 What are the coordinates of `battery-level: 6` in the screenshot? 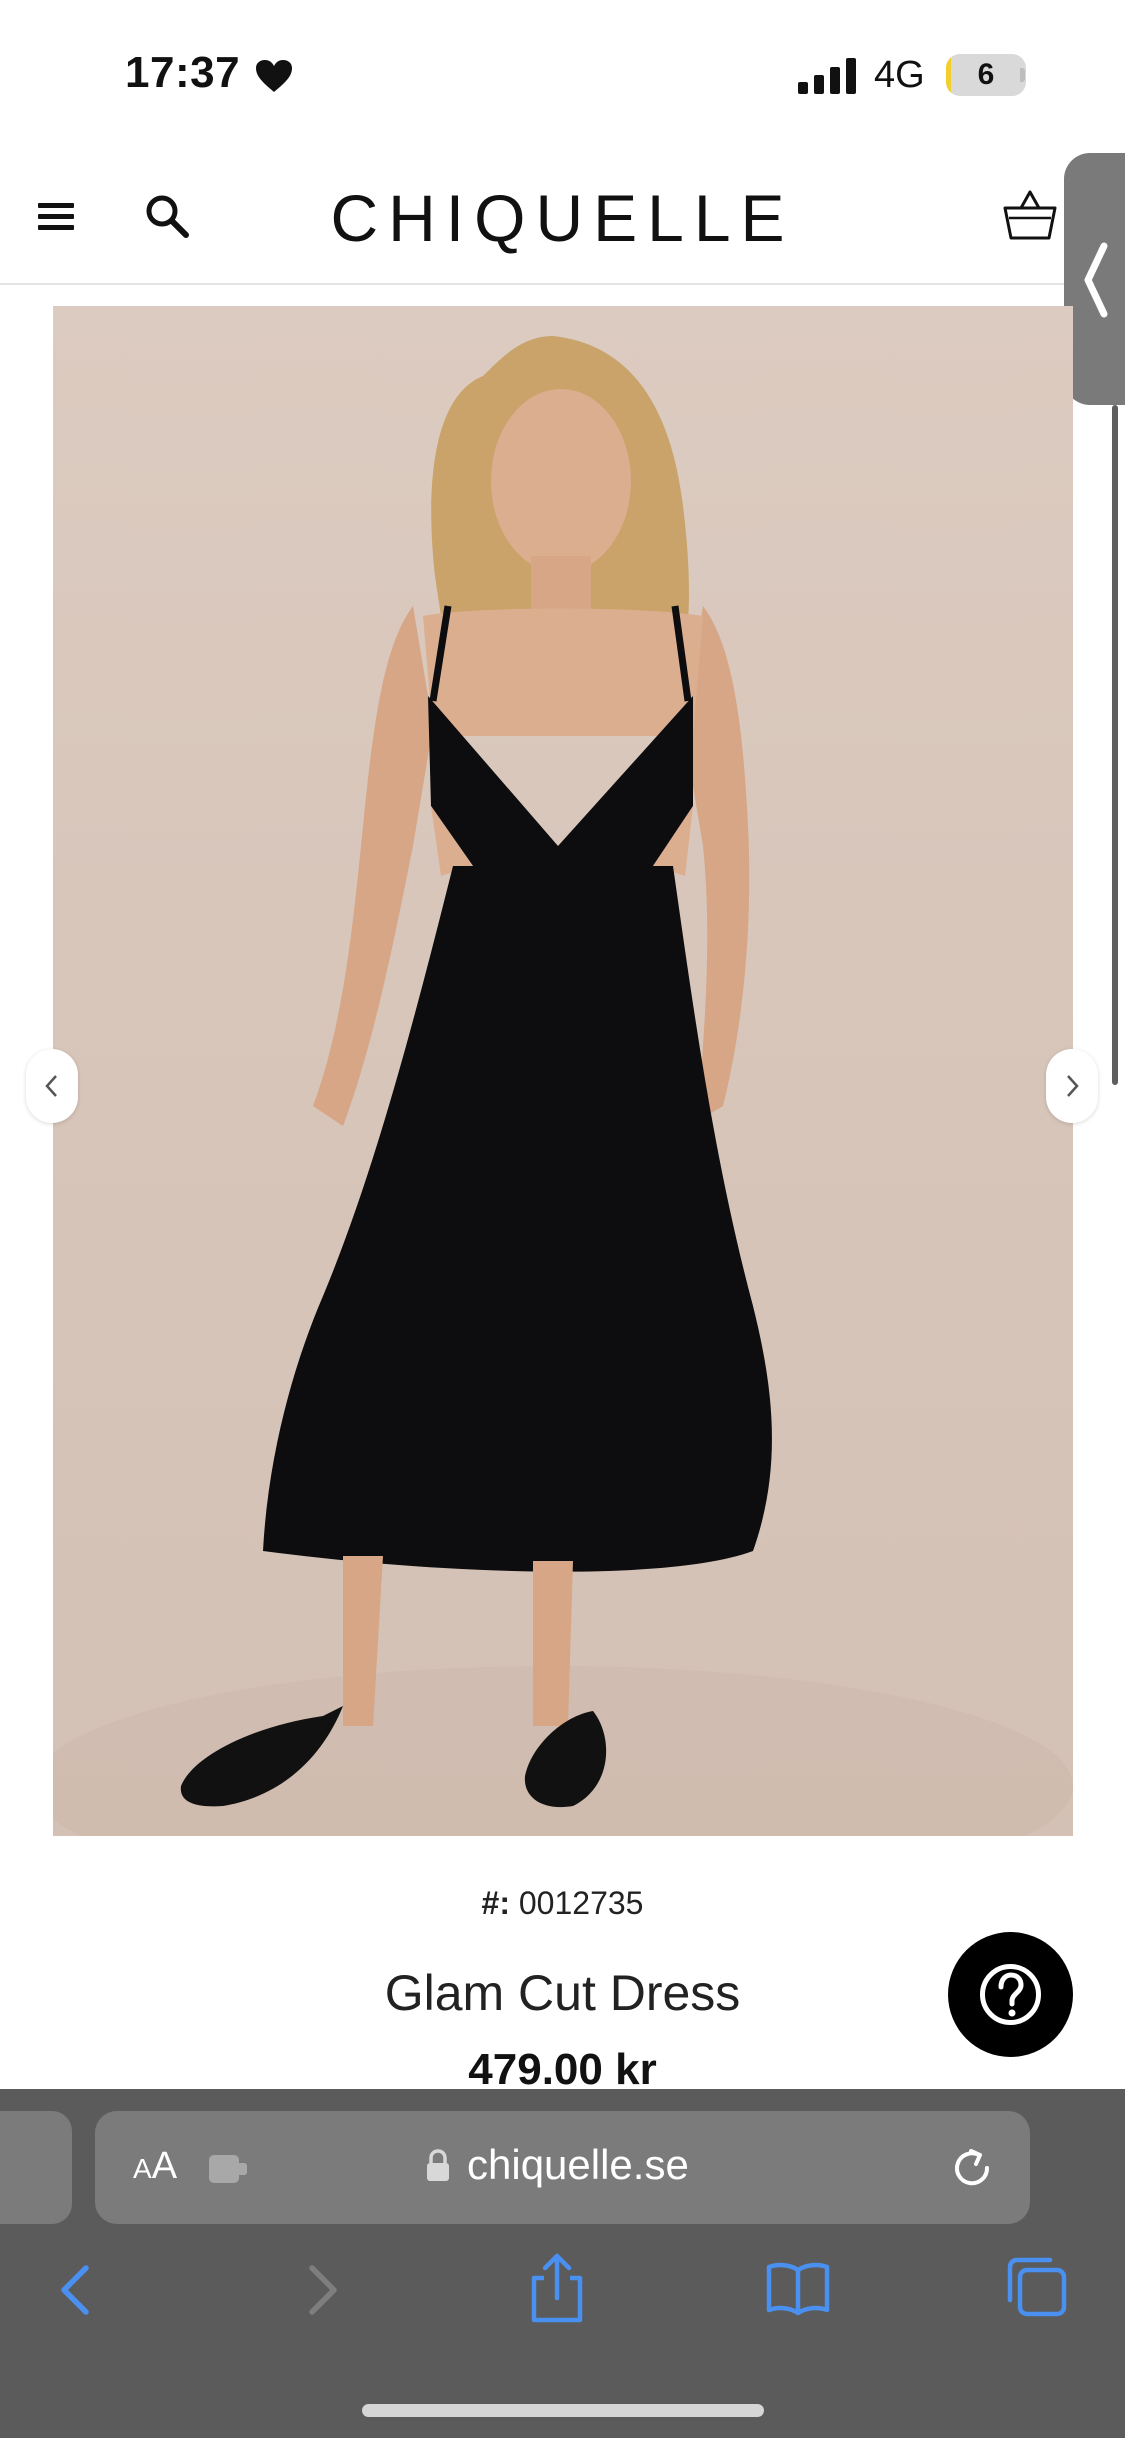 It's located at (986, 74).